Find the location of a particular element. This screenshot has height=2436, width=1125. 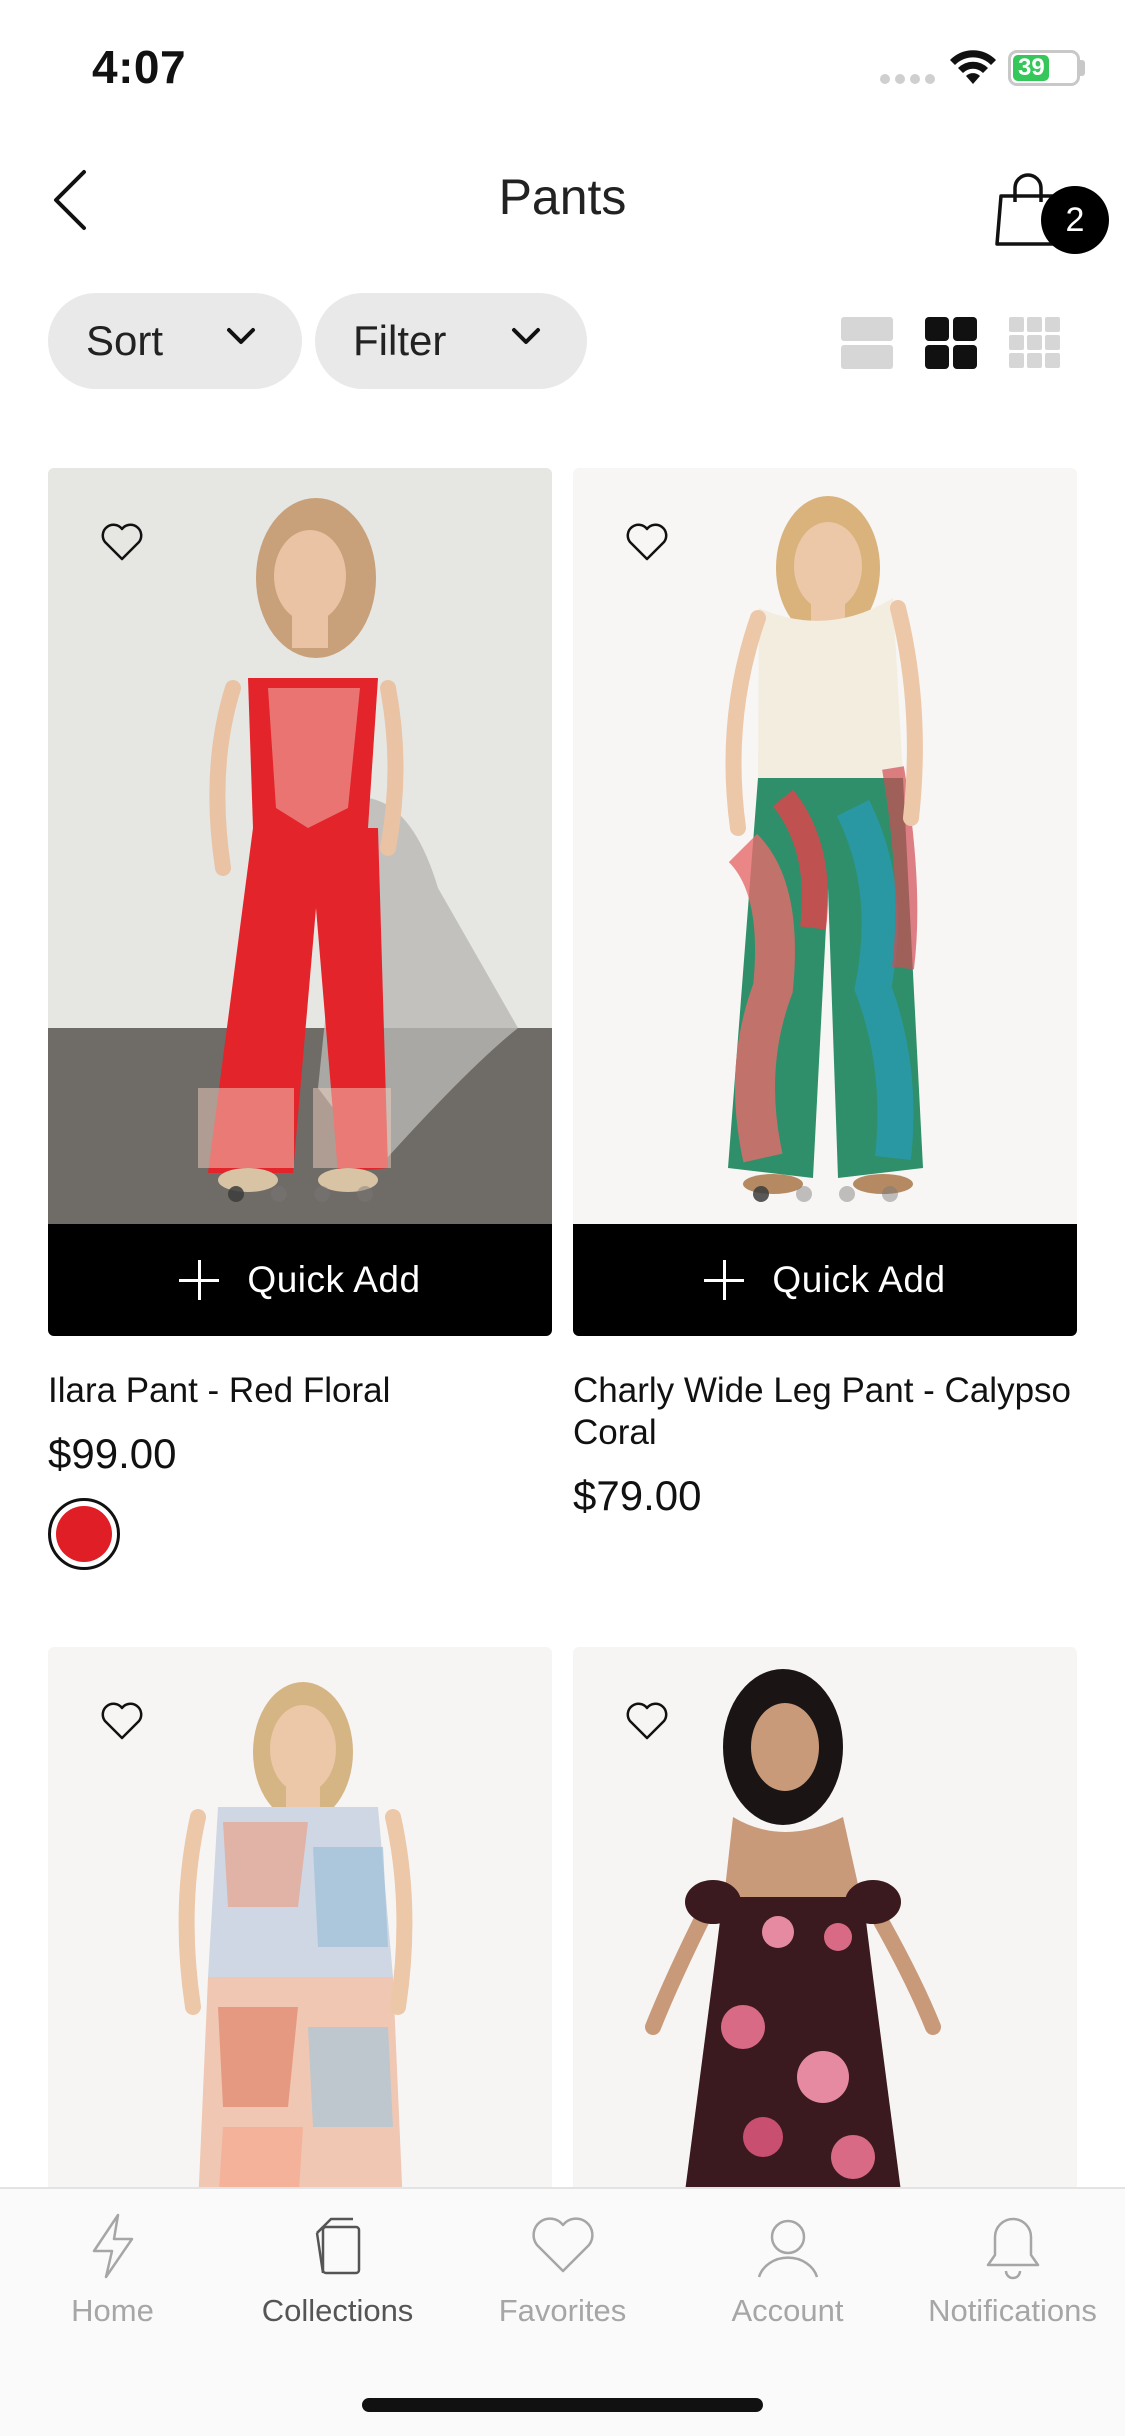

dense-grid-view-icon is located at coordinates (1035, 343).